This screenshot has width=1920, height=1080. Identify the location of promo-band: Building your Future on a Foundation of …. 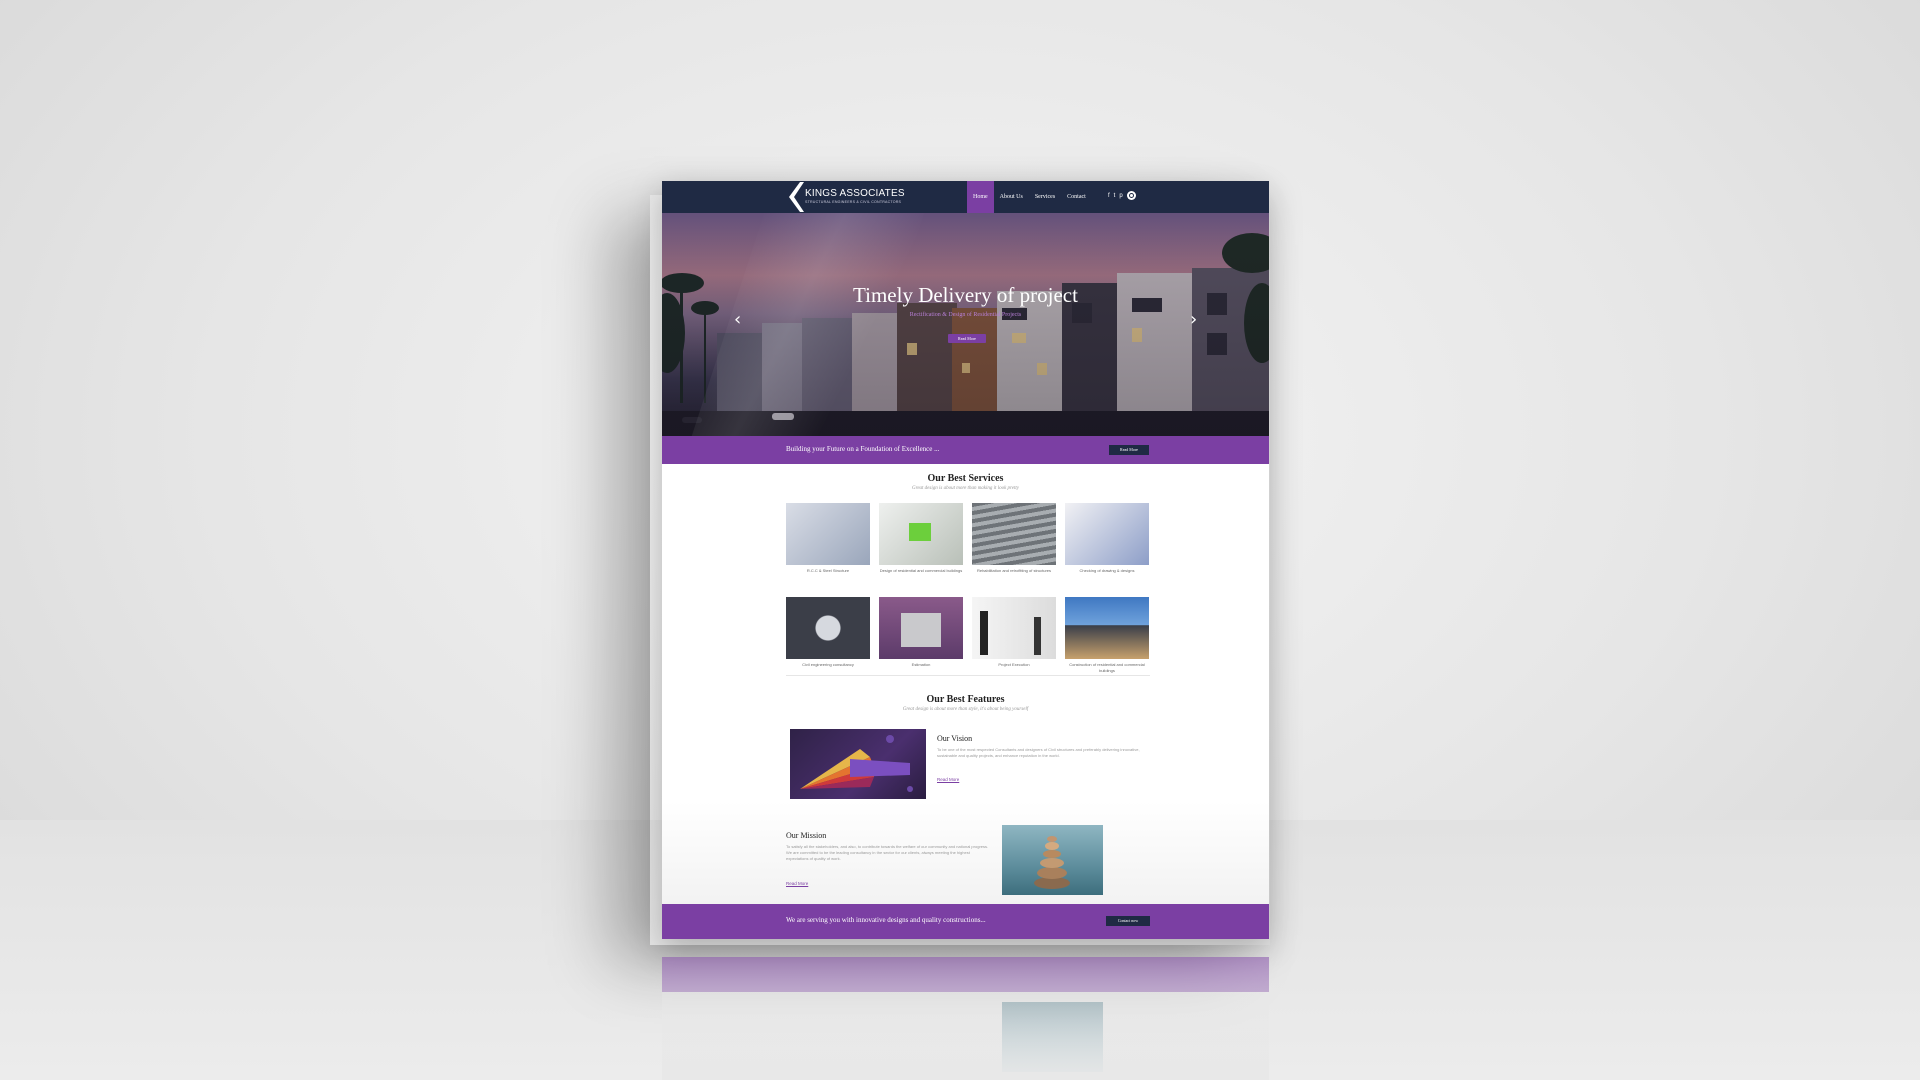
(965, 450).